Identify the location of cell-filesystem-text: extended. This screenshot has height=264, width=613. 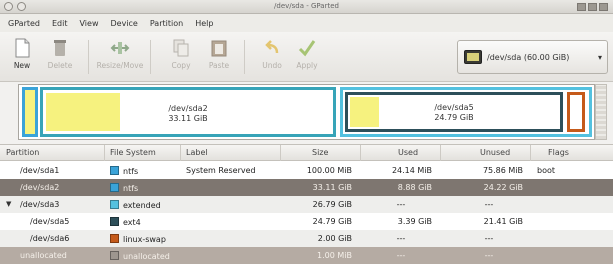
(142, 205).